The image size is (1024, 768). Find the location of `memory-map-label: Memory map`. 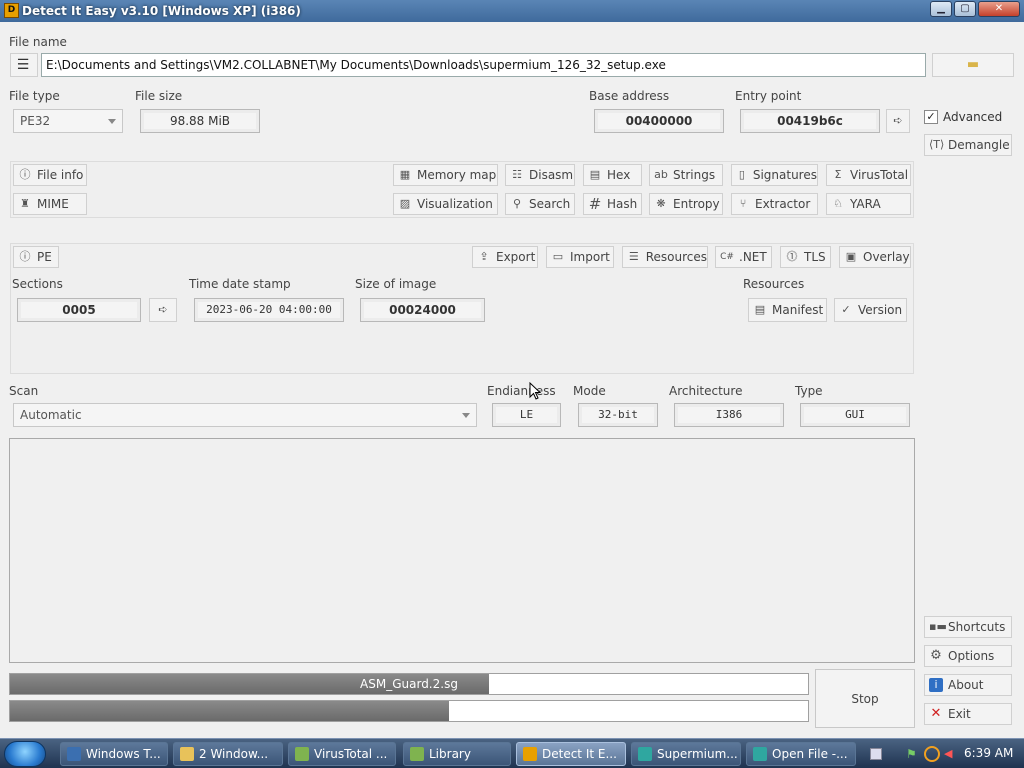

memory-map-label: Memory map is located at coordinates (457, 175).